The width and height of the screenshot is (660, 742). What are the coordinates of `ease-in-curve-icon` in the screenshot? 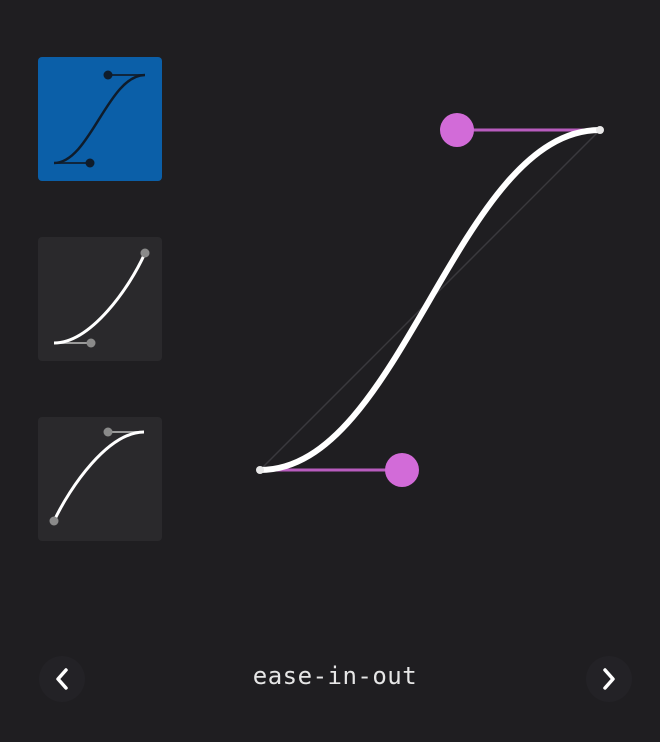 It's located at (101, 298).